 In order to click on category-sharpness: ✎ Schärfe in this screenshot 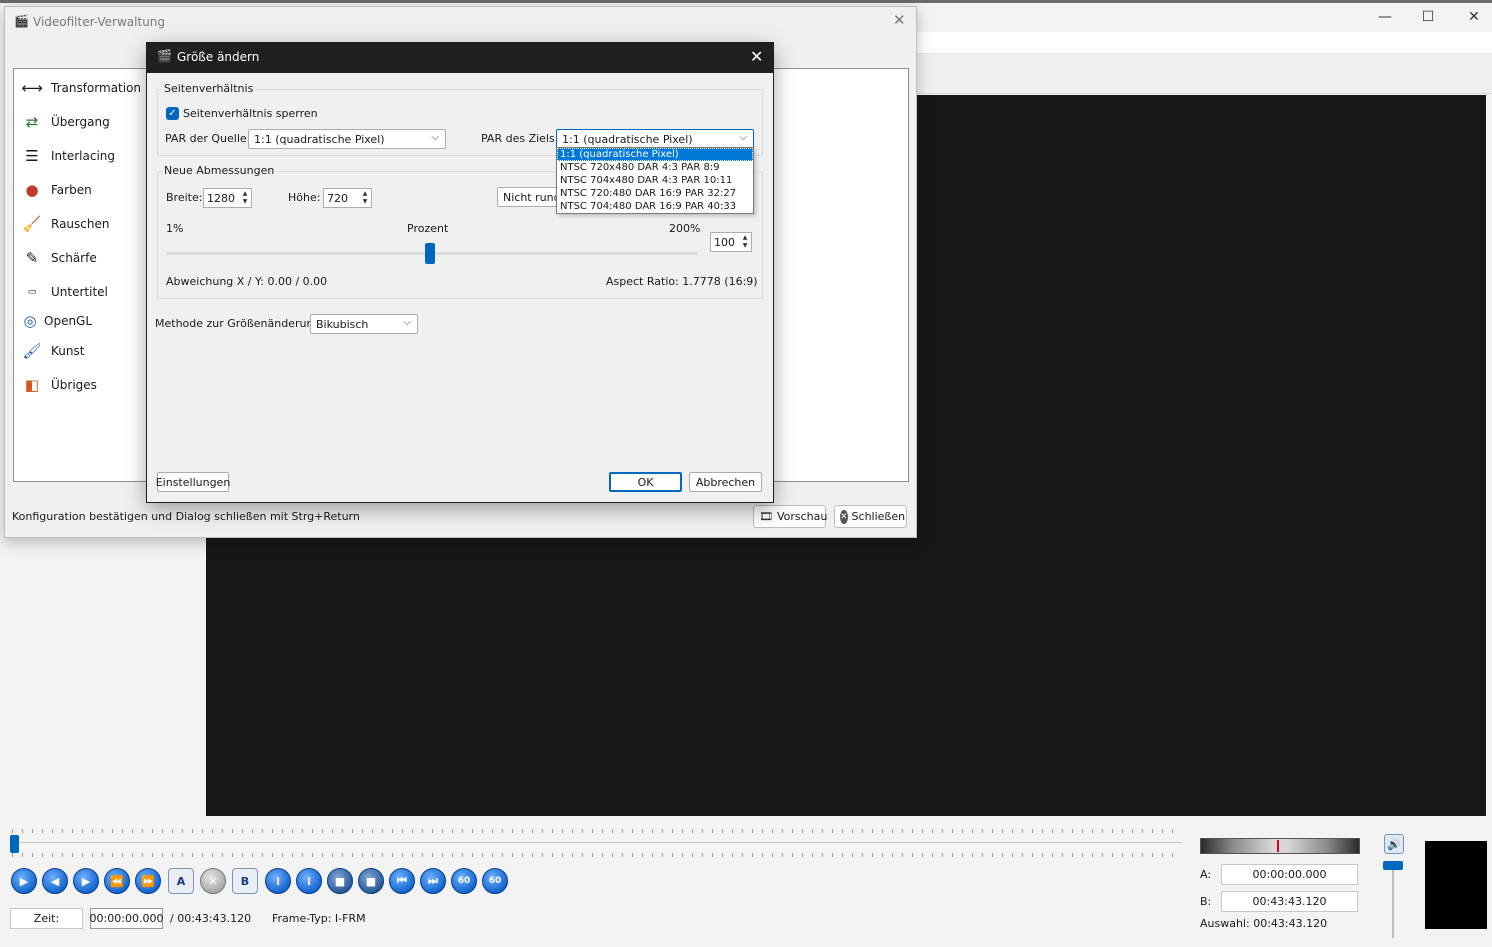, I will do `click(58, 258)`.